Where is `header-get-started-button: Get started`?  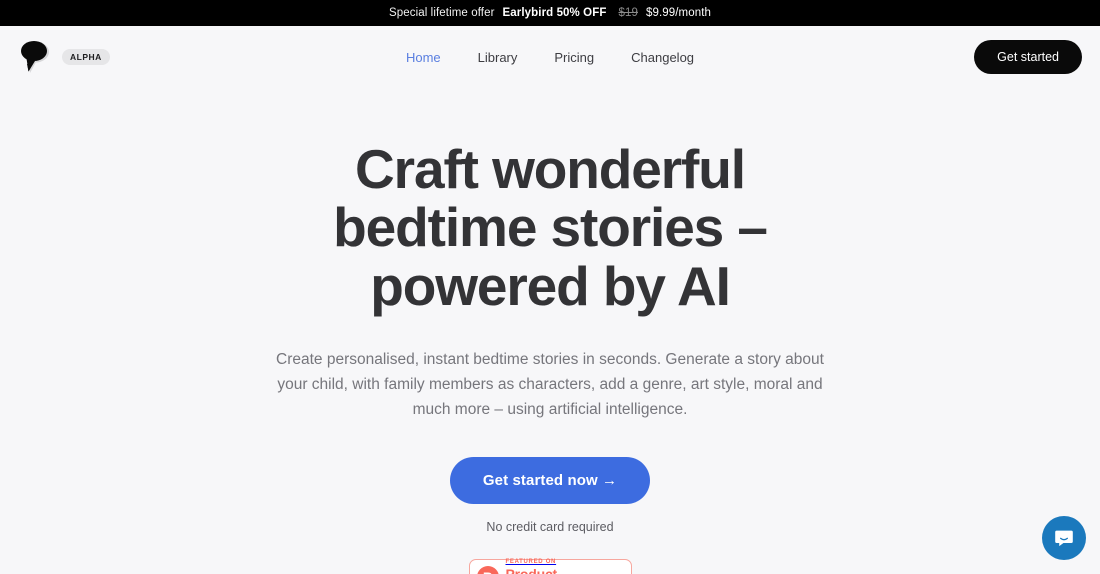 header-get-started-button: Get started is located at coordinates (1028, 57).